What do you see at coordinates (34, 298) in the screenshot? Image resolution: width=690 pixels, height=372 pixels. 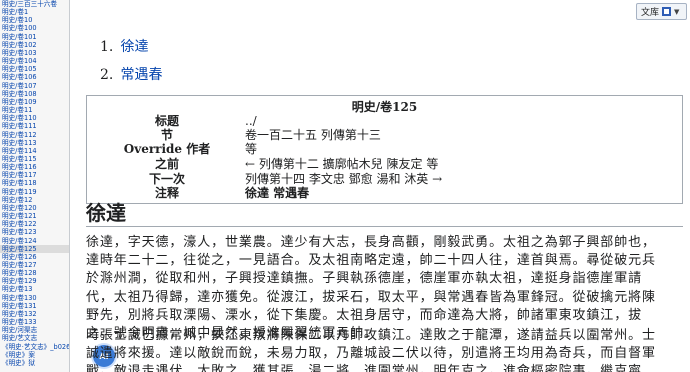 I see `sidebar-item: 明史/卷130` at bounding box center [34, 298].